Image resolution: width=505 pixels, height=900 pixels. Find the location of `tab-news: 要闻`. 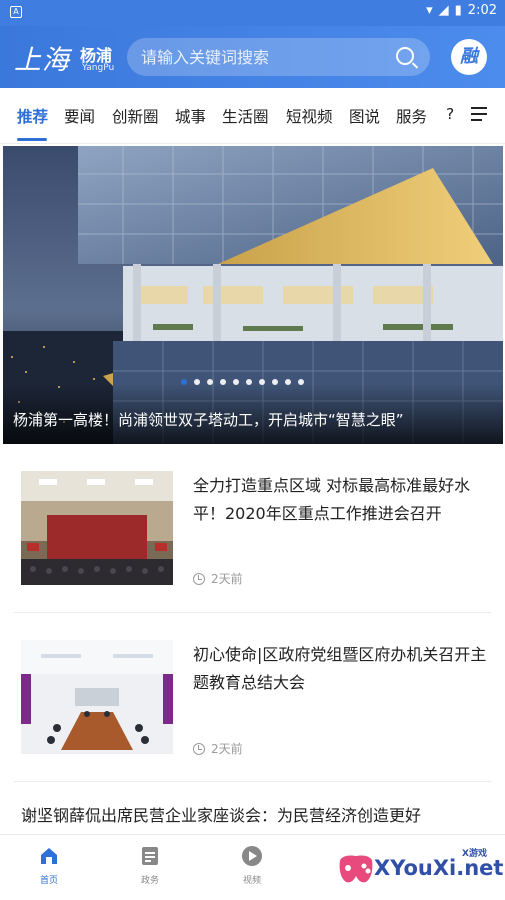

tab-news: 要闻 is located at coordinates (79, 116).